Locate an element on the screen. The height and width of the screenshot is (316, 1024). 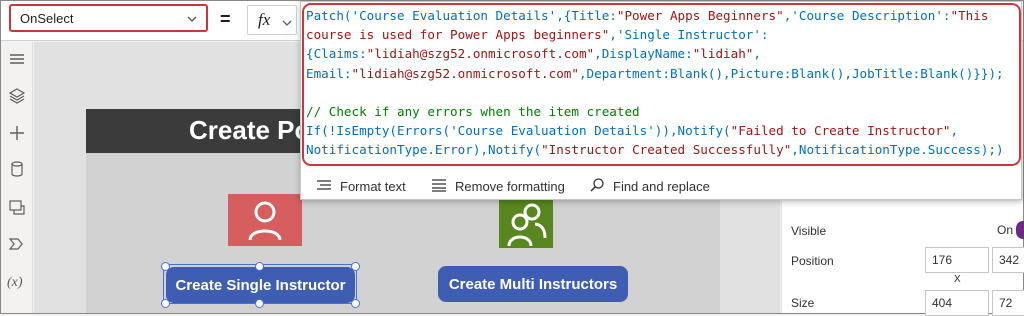
format-text-icon is located at coordinates (324, 186).